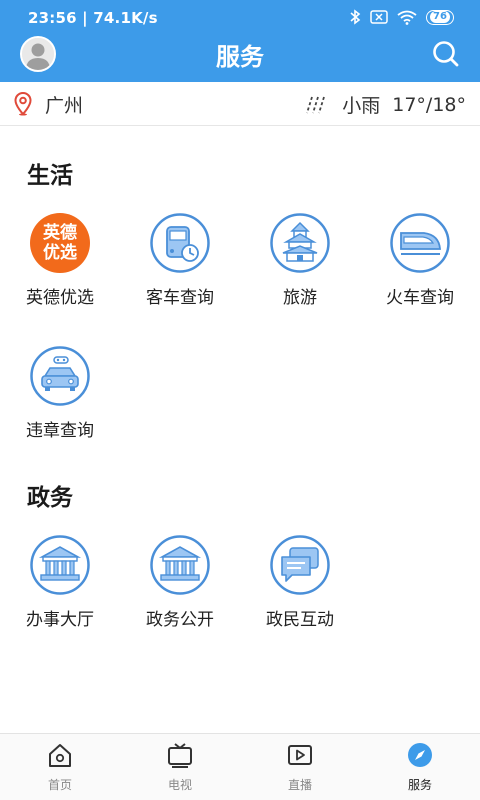 The height and width of the screenshot is (800, 480). What do you see at coordinates (60, 620) in the screenshot?
I see `tile-label: 办事大厅` at bounding box center [60, 620].